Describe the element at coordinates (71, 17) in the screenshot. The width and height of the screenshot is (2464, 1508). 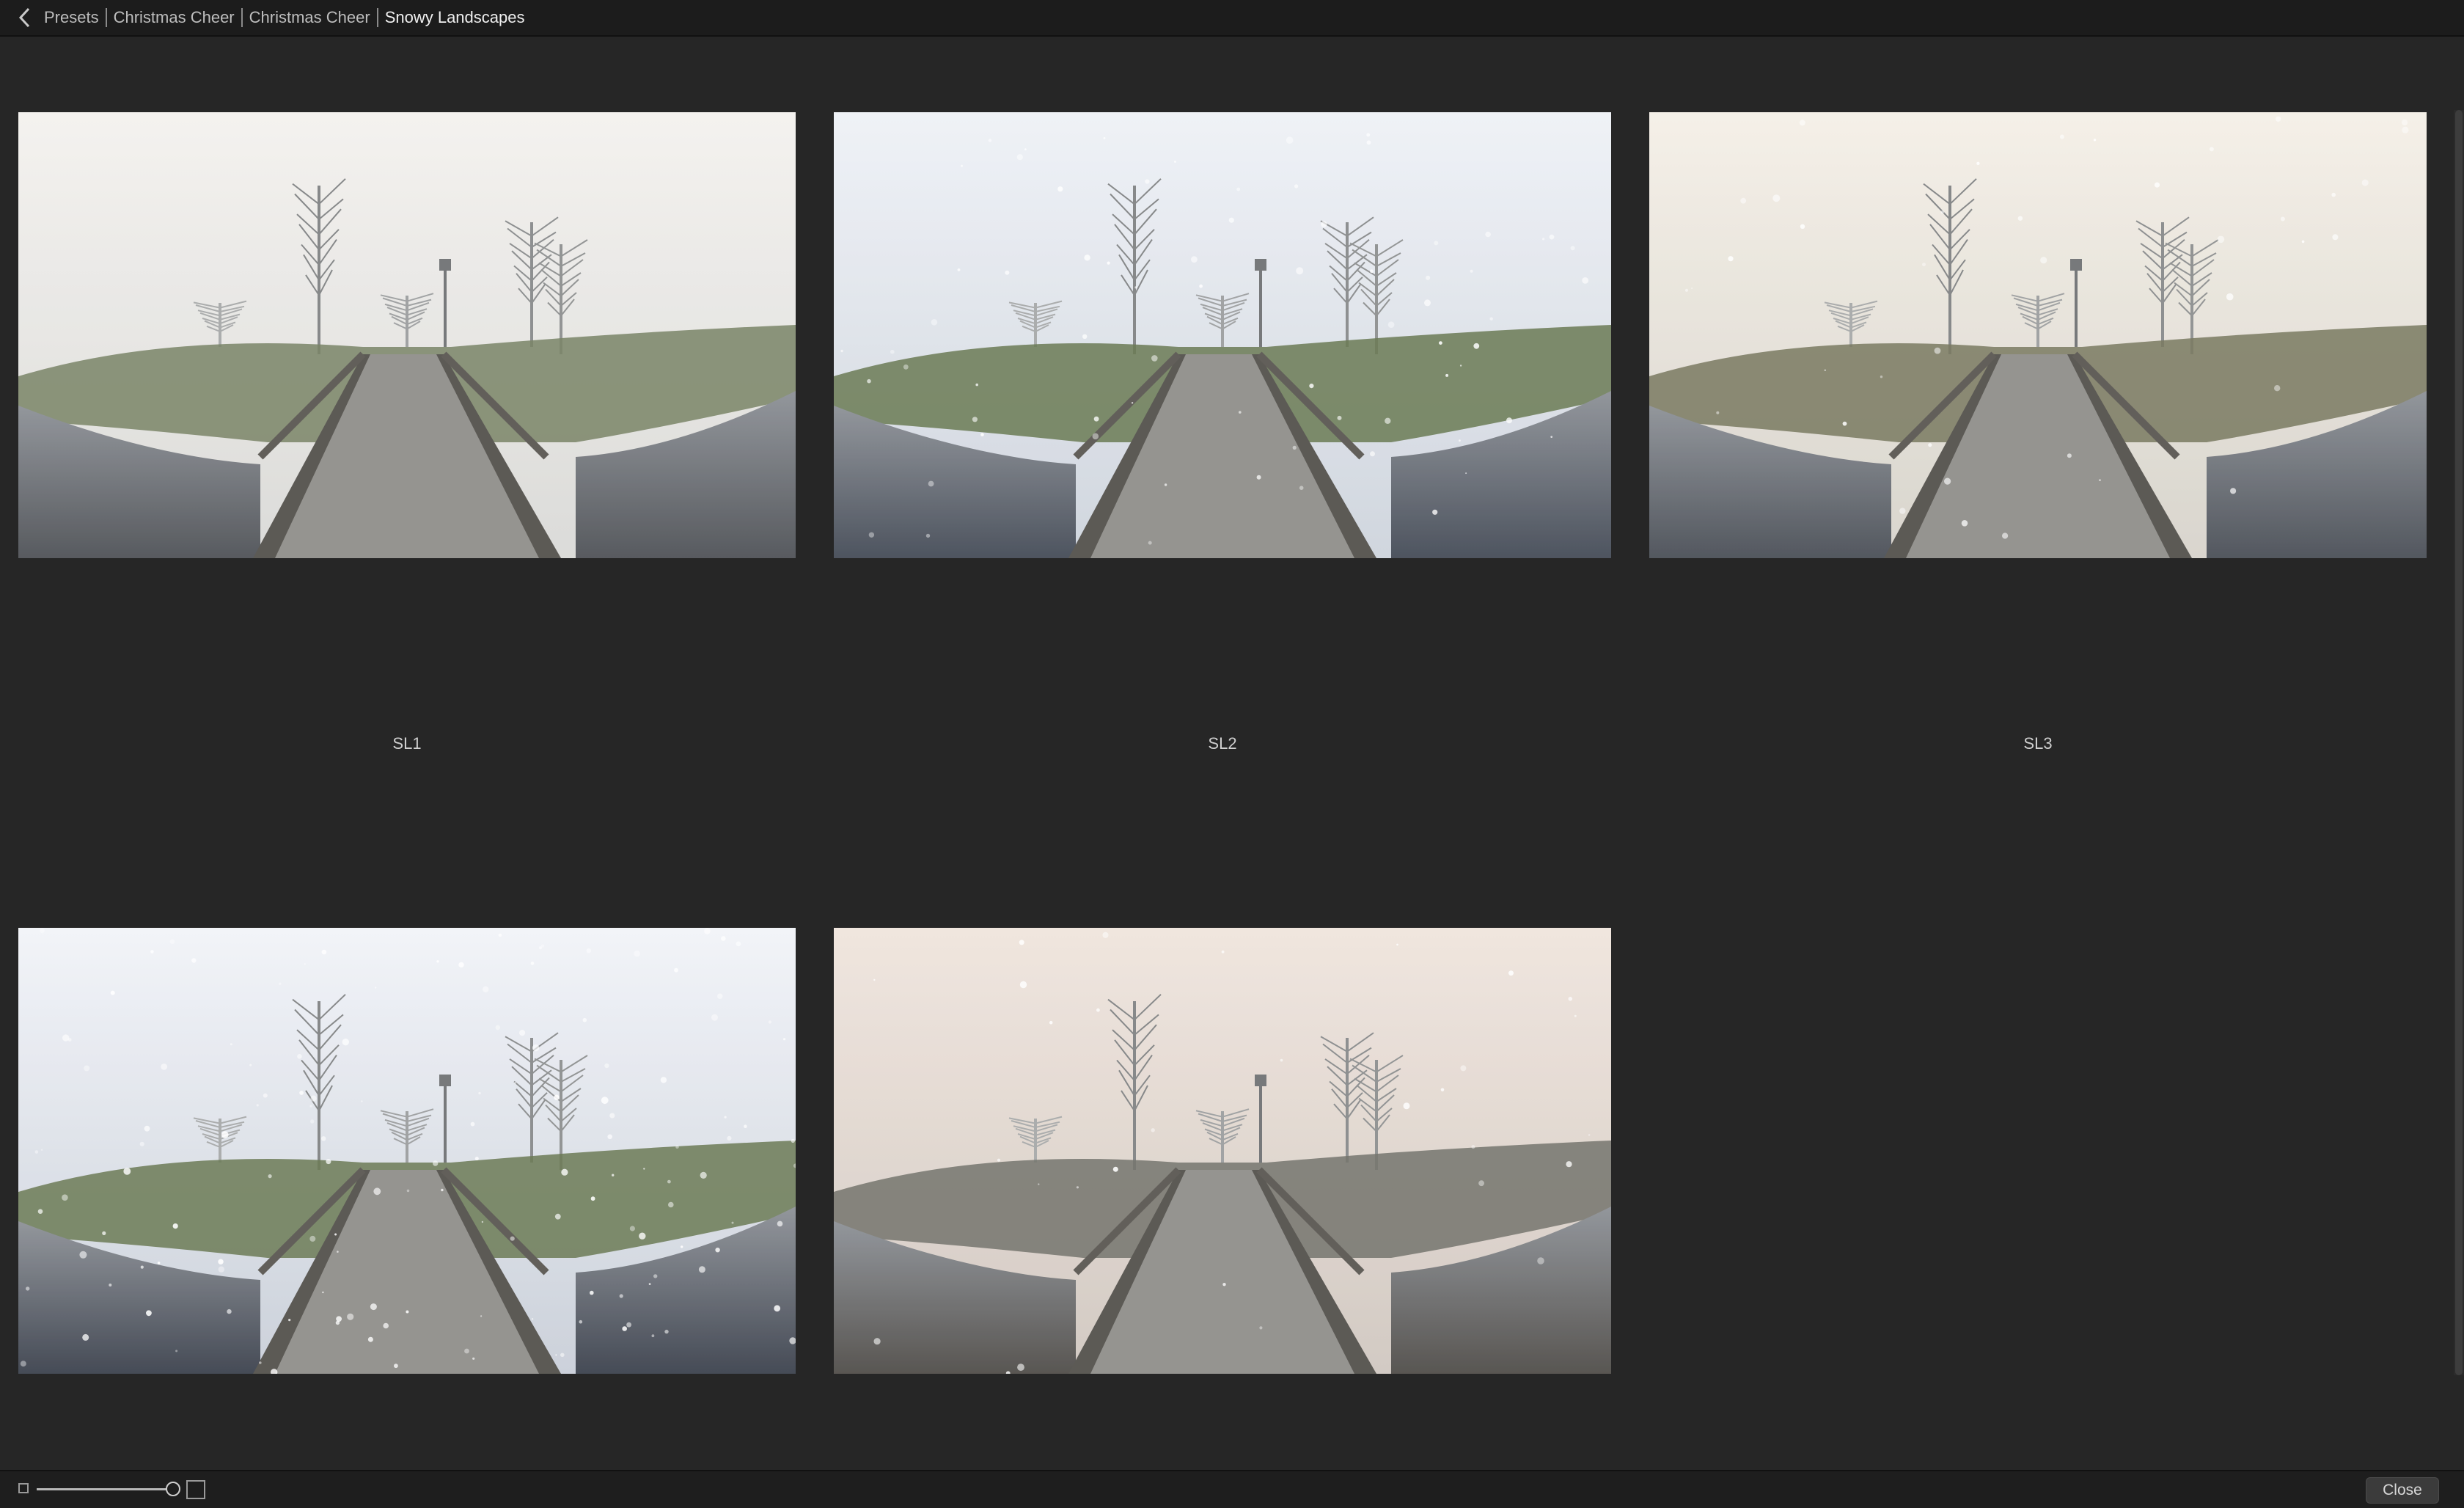
I see `breadcrumb-presets: Presets` at that location.